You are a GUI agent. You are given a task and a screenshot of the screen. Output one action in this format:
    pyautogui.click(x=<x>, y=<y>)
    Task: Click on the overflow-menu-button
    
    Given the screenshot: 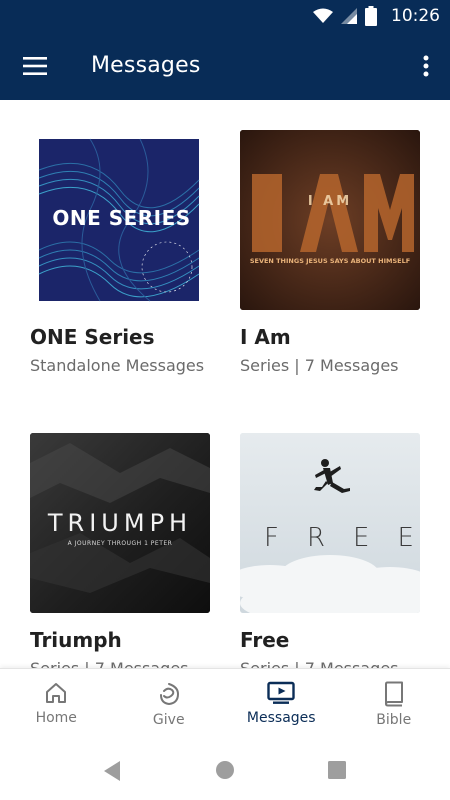 What is the action you would take?
    pyautogui.click(x=426, y=66)
    